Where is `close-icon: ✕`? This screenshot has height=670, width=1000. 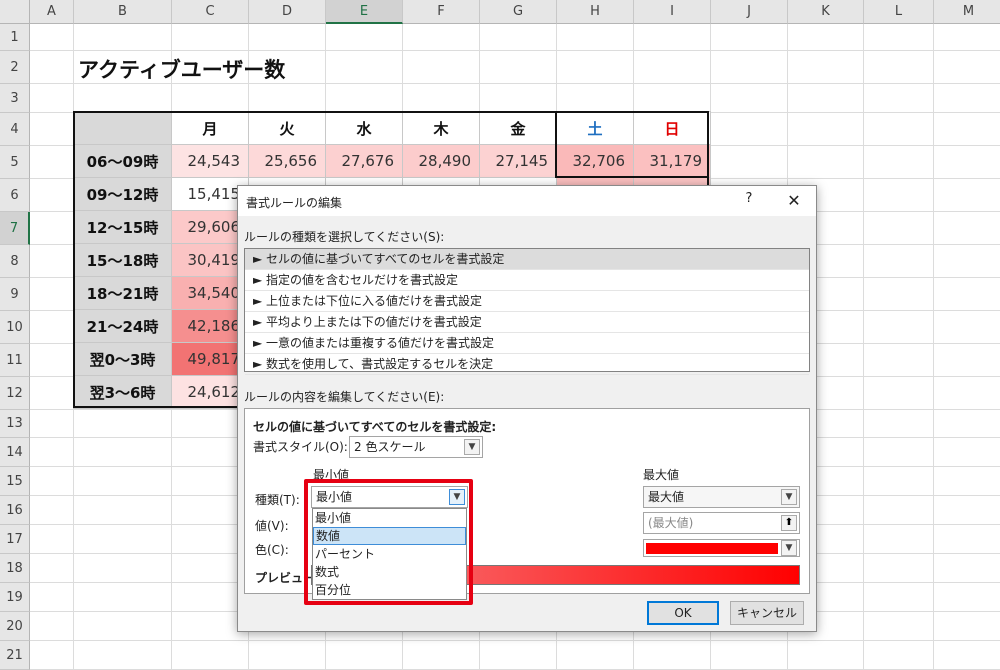
close-icon: ✕ is located at coordinates (794, 201).